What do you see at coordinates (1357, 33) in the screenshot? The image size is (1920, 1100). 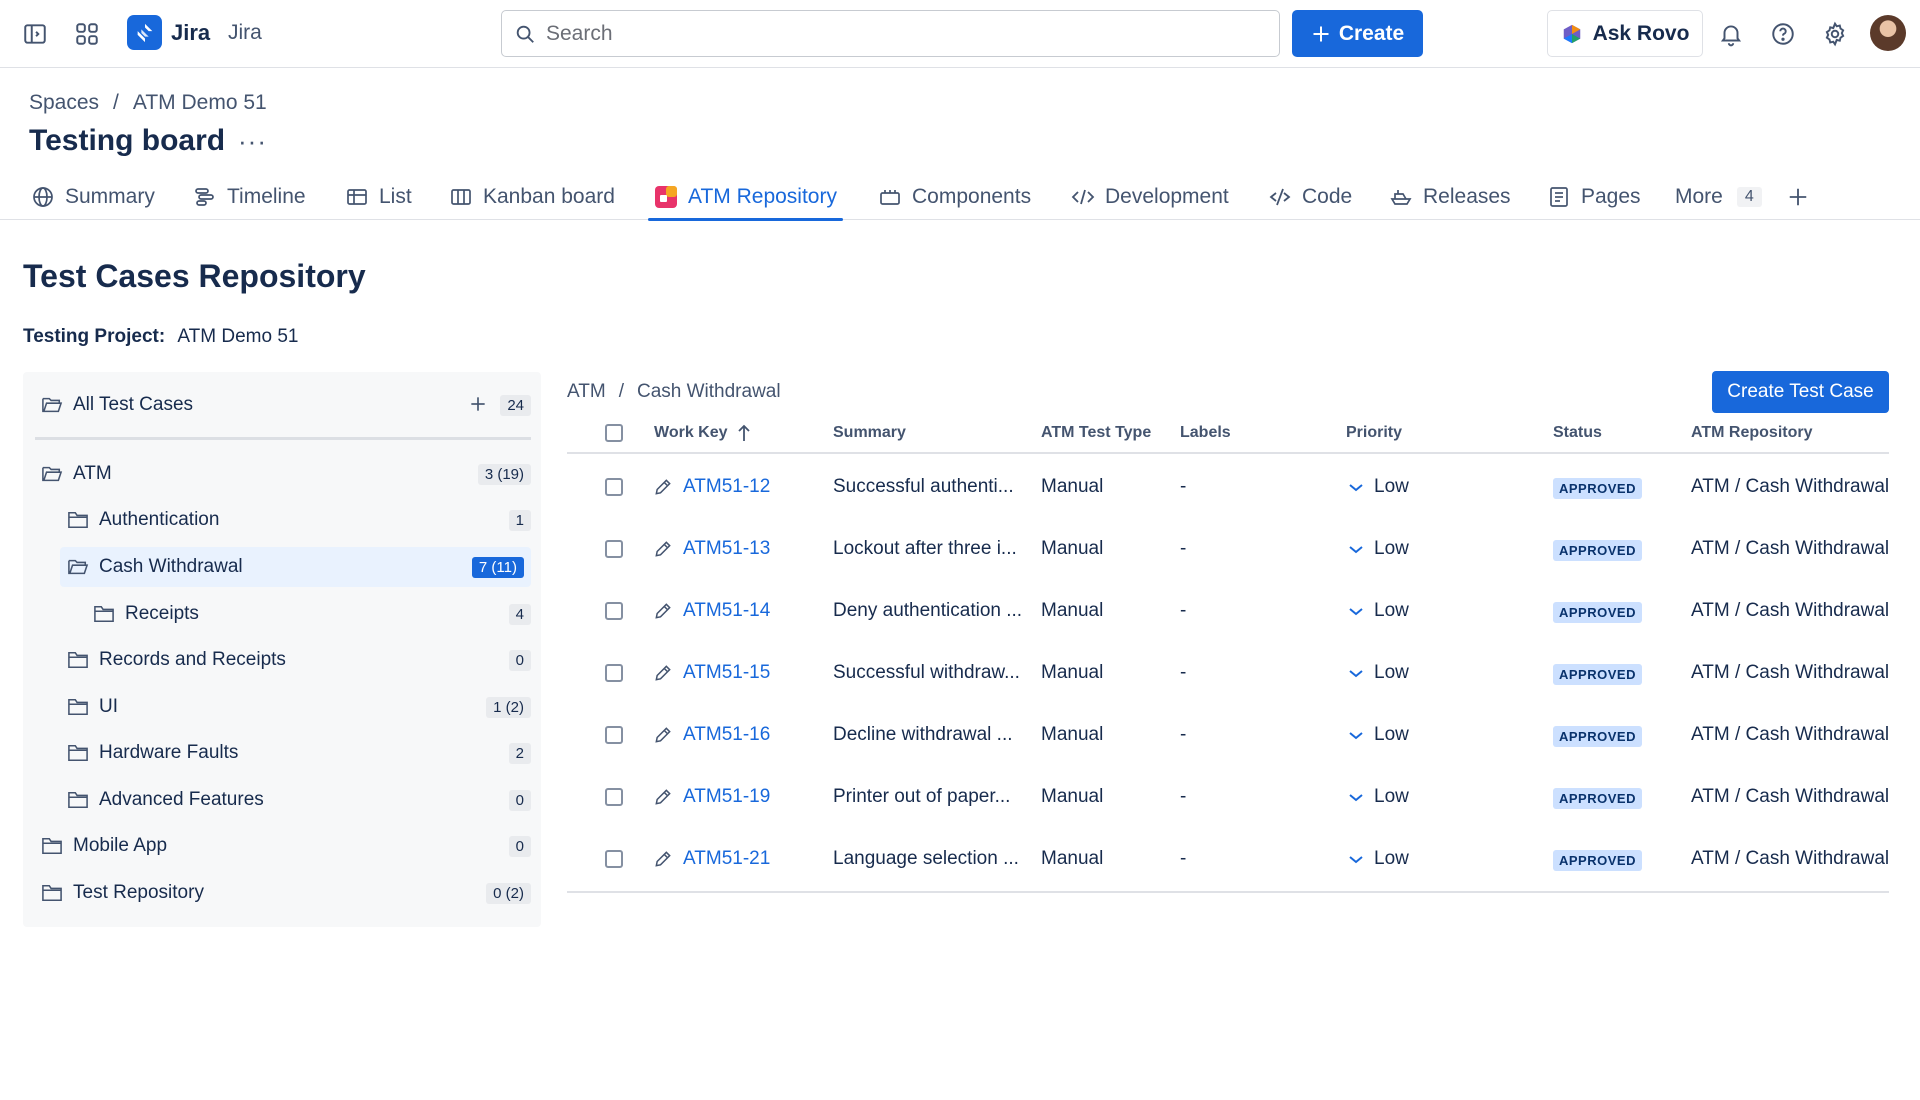 I see `create-button: Create` at bounding box center [1357, 33].